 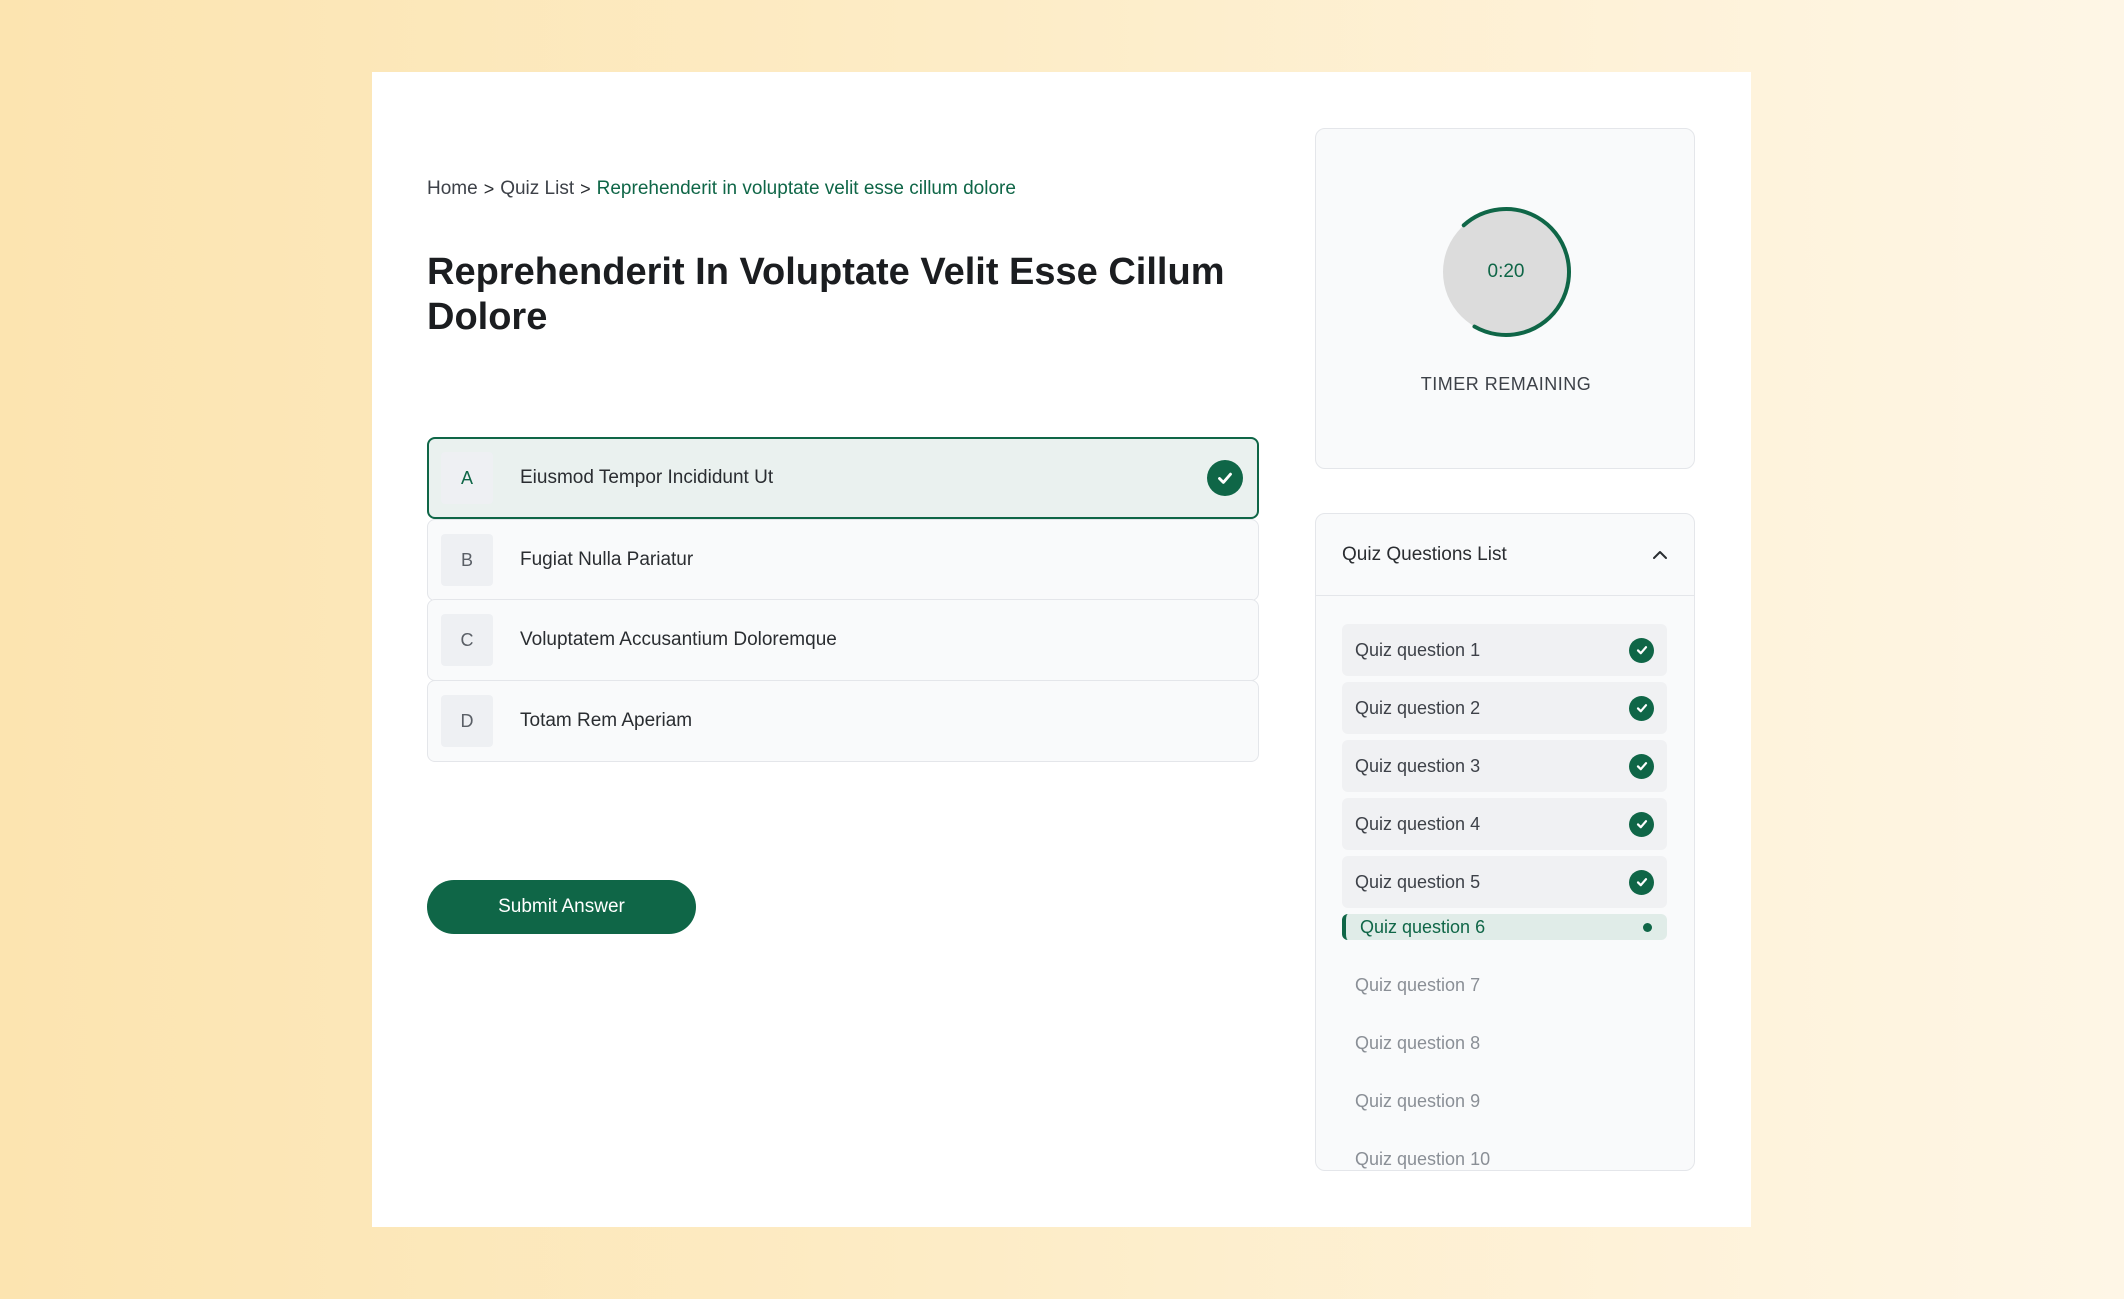 What do you see at coordinates (843, 640) in the screenshot?
I see `answer-option-c: C Voluptatem Accusantium Doloremque` at bounding box center [843, 640].